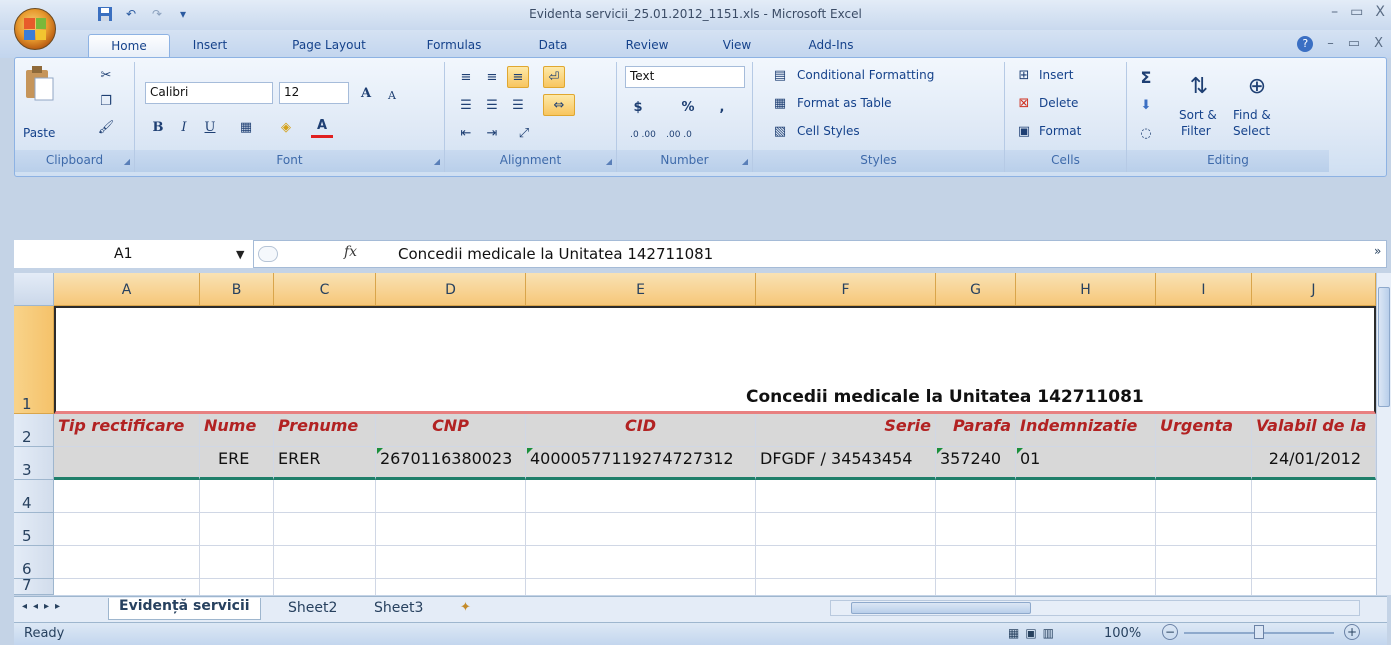 The width and height of the screenshot is (1391, 645). What do you see at coordinates (846, 463) in the screenshot?
I see `data-cell: DFGDF / 34543454` at bounding box center [846, 463].